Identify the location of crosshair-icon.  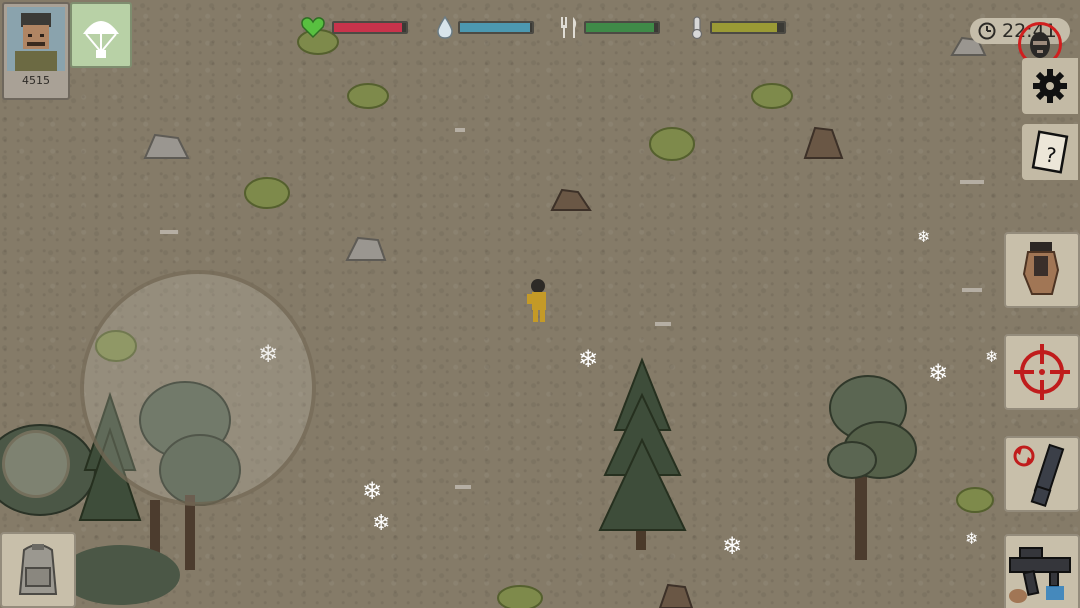
(1042, 372).